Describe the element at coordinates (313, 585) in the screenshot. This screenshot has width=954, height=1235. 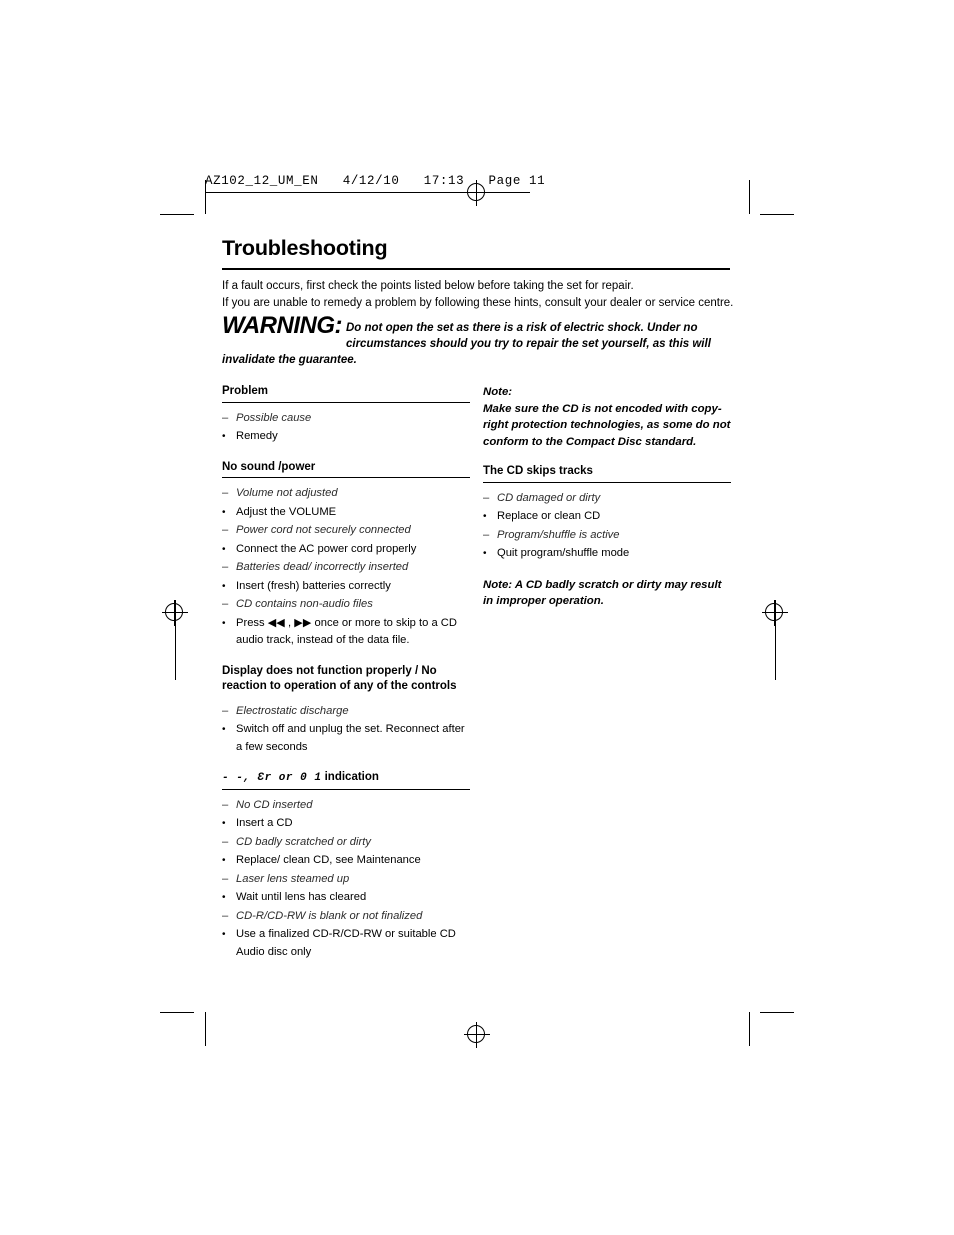
I see `list-item-text: Insert (fresh) batteries correctly` at that location.